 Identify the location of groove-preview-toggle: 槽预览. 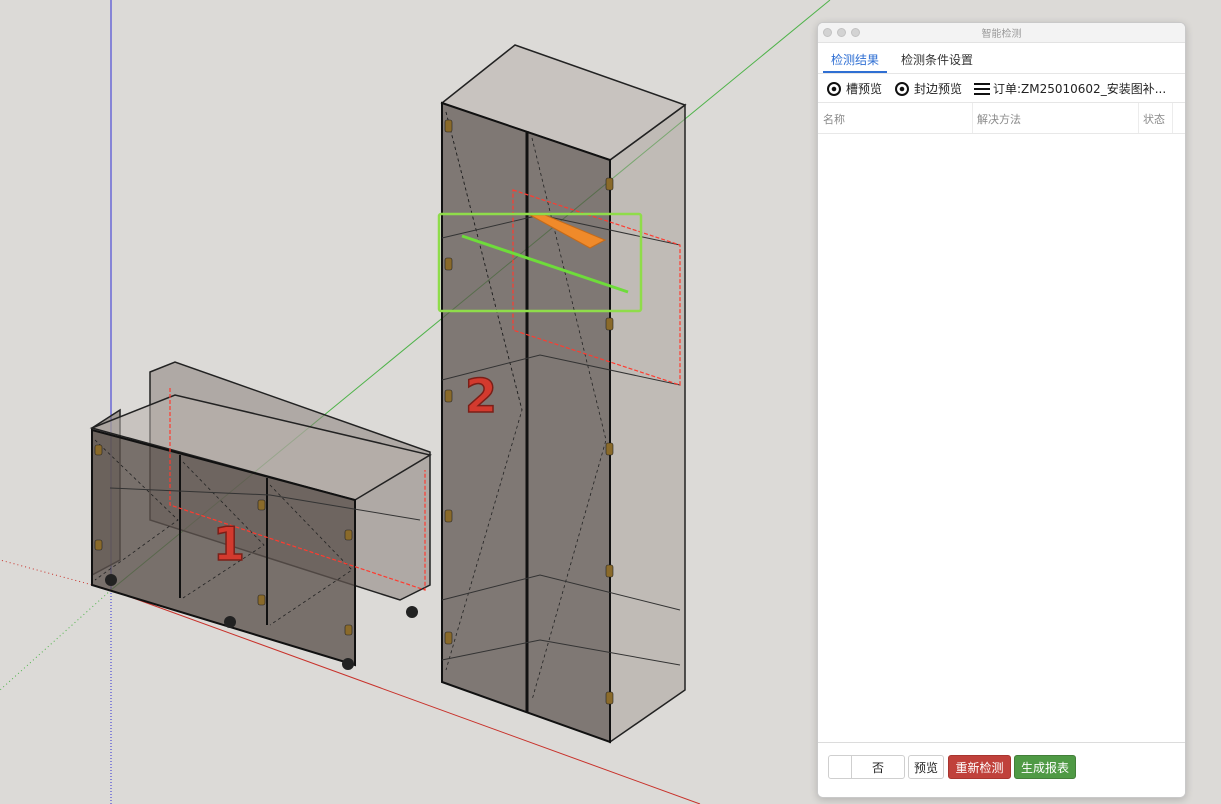
(854, 88).